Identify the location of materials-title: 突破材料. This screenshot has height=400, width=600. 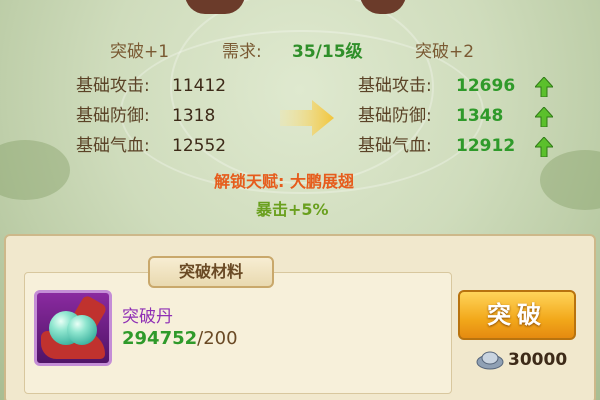
(211, 272).